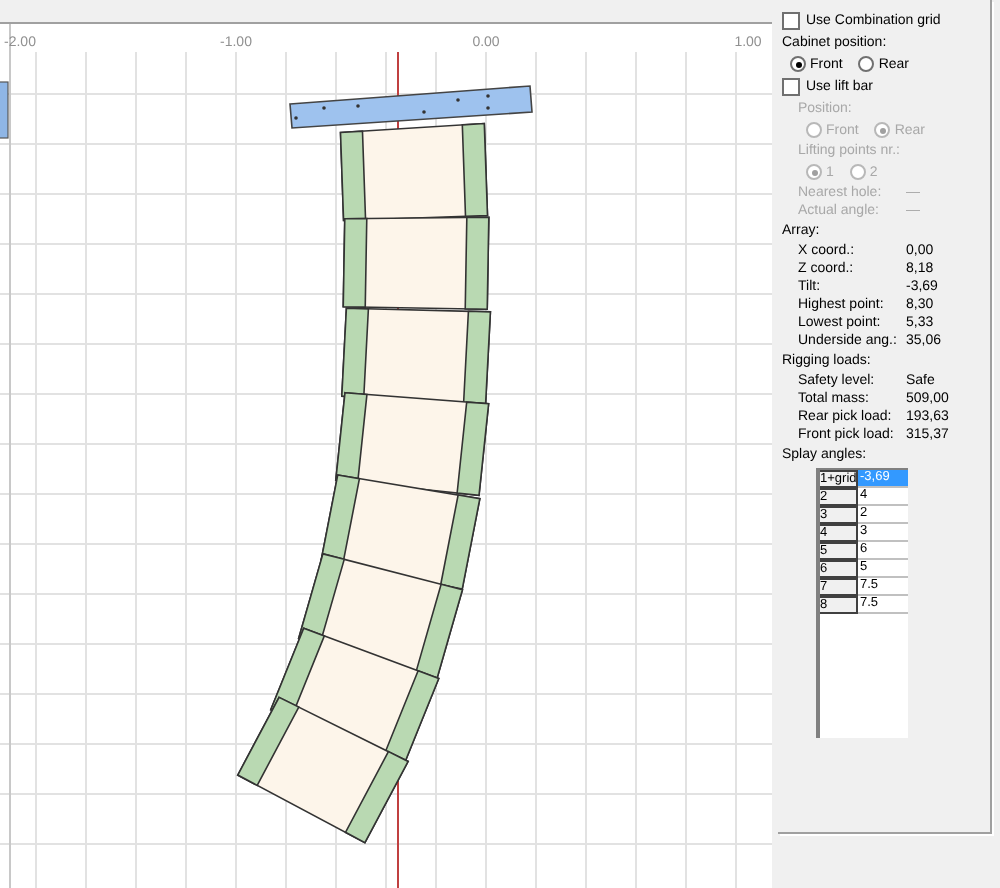 The height and width of the screenshot is (888, 1000). Describe the element at coordinates (4, 110) in the screenshot. I see `flybar-drawing` at that location.